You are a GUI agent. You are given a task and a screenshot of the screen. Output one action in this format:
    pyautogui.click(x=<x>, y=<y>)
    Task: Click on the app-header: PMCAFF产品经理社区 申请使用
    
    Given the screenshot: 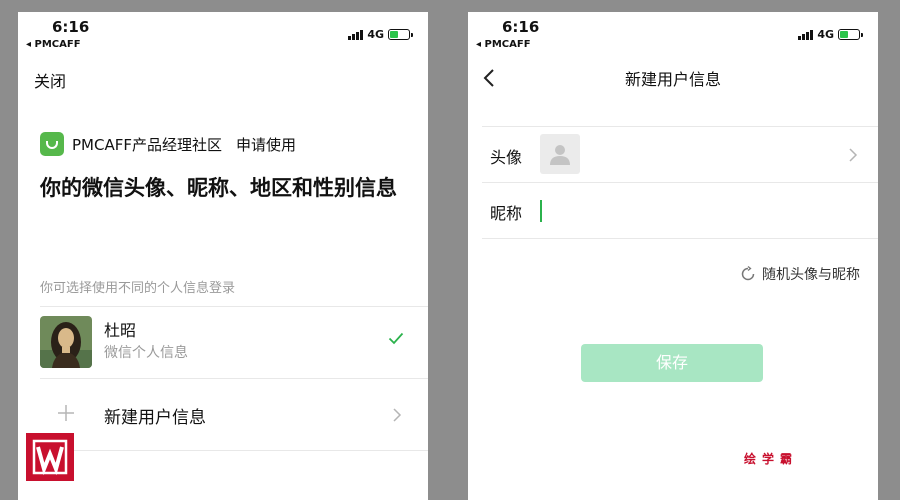 What is the action you would take?
    pyautogui.click(x=168, y=144)
    